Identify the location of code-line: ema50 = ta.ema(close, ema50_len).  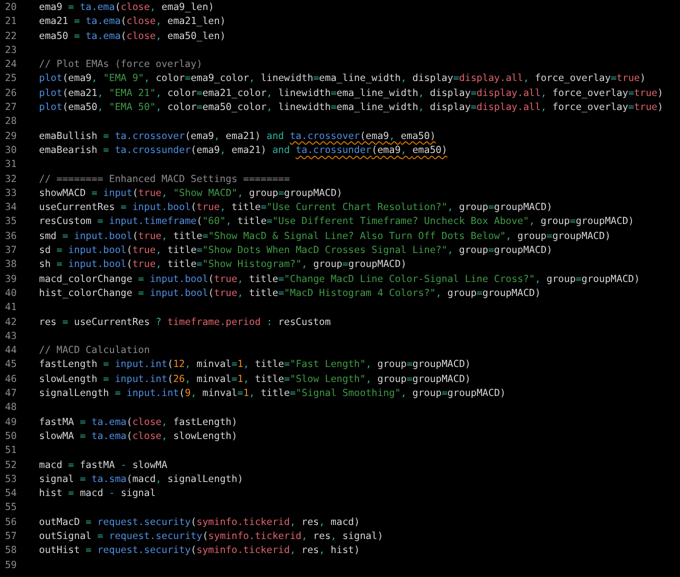
(132, 37).